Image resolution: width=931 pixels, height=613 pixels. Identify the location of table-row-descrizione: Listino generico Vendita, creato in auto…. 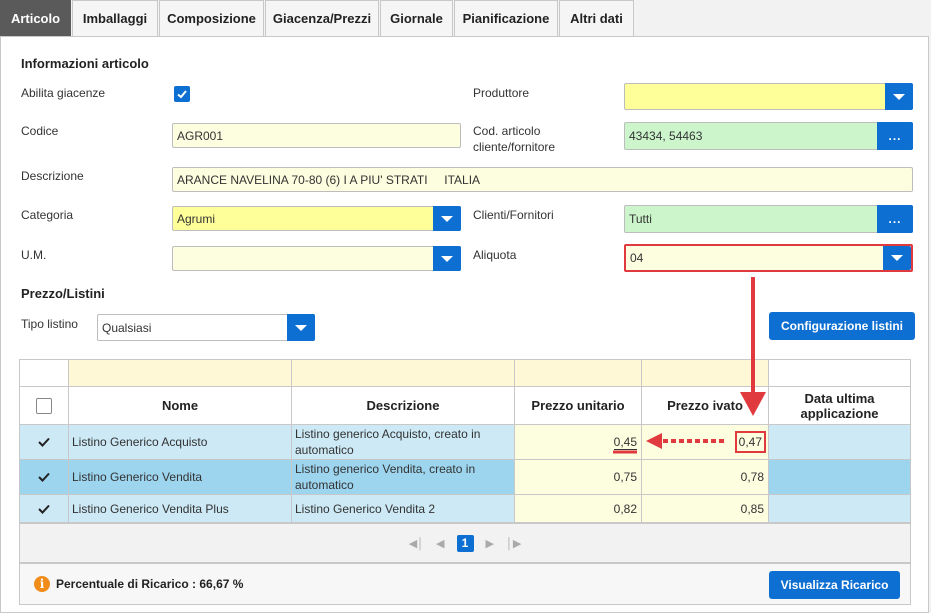
(403, 477).